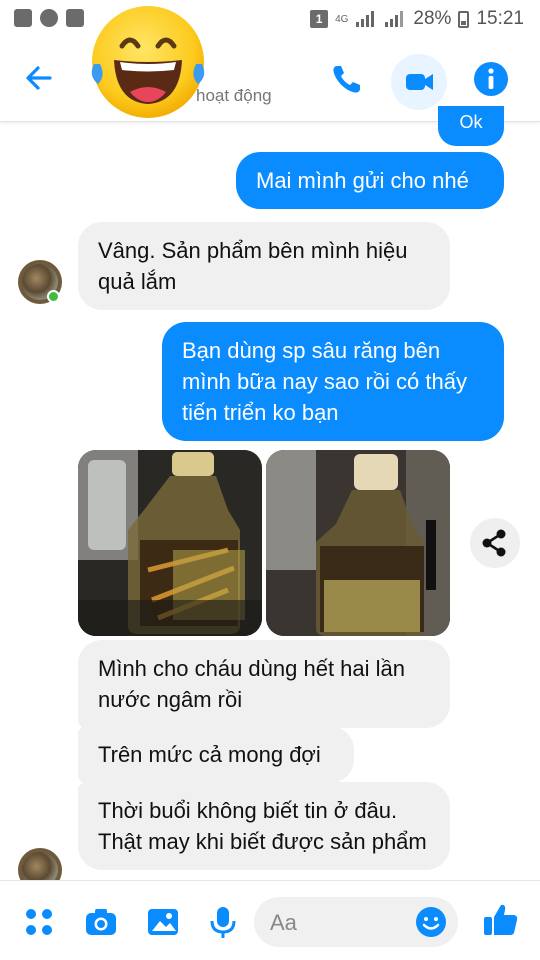  What do you see at coordinates (432, 18) in the screenshot?
I see `battery-percent: 28%` at bounding box center [432, 18].